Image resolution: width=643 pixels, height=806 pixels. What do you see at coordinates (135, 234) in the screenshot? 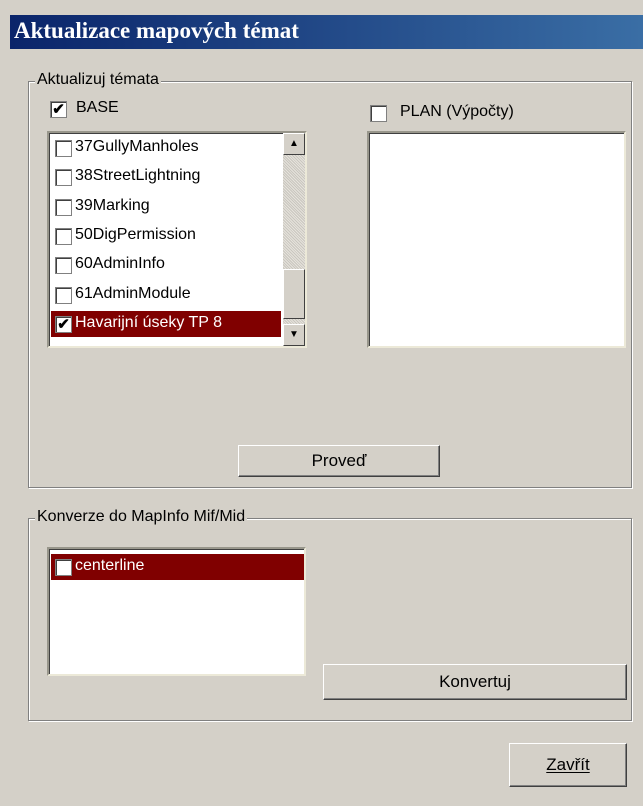
I see `item-label: 50DigPermission` at bounding box center [135, 234].